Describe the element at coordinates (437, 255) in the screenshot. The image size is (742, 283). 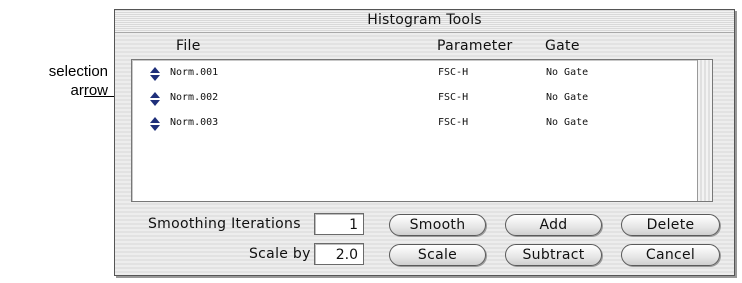
I see `scale-button: Scale` at that location.